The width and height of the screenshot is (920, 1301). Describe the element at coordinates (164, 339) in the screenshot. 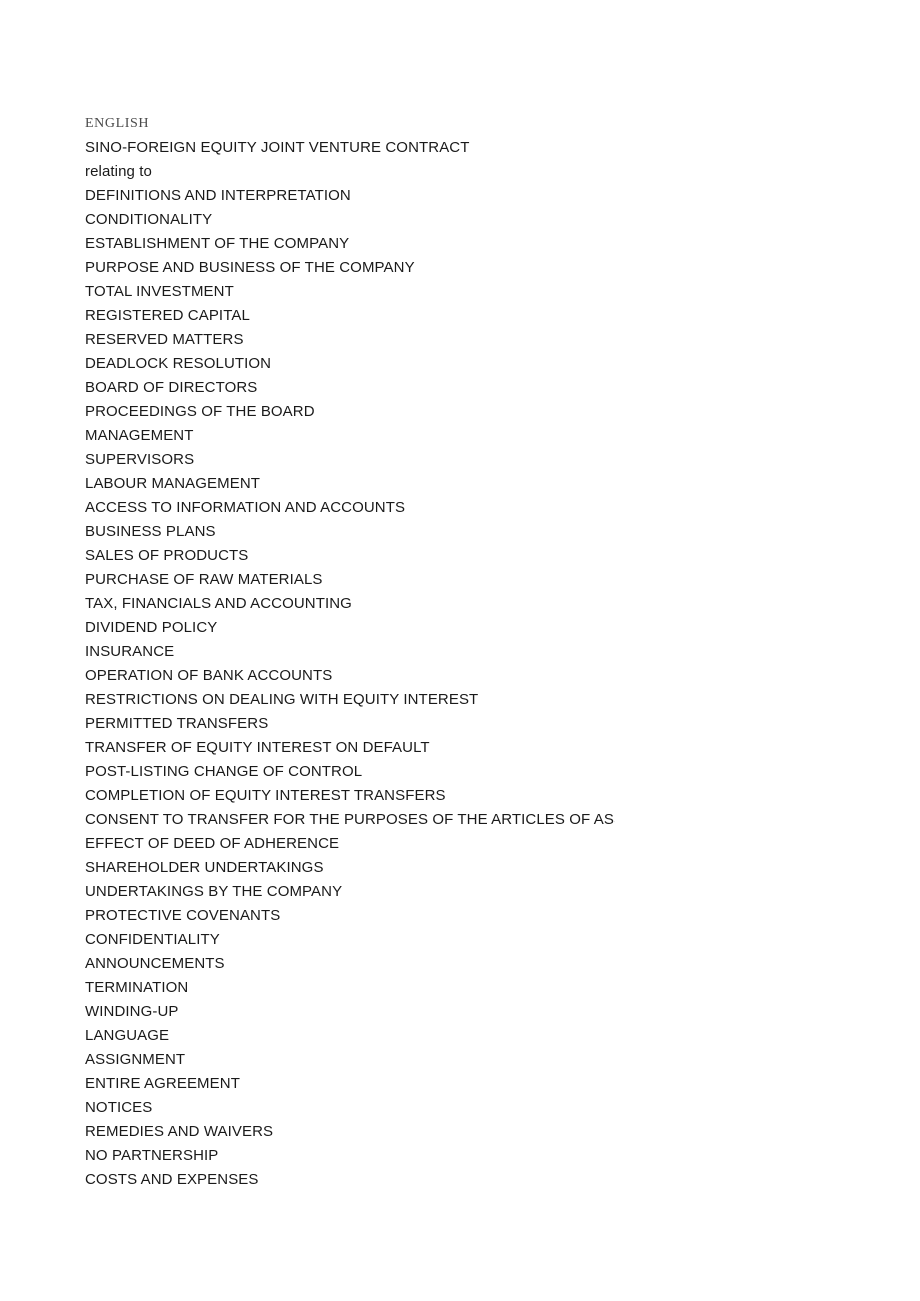

I see `contents-entry: RESERVED MATTERS` at that location.